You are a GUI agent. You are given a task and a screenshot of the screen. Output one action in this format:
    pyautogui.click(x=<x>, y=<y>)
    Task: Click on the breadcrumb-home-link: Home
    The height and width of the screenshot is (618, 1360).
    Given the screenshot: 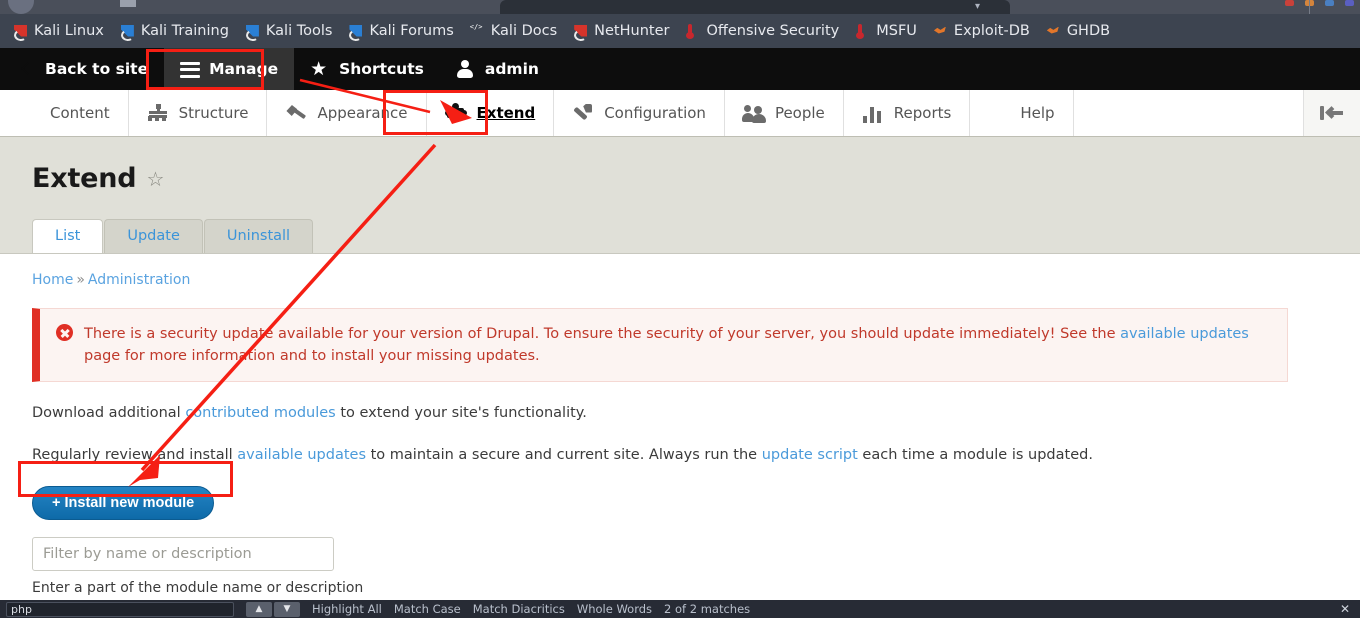 What is the action you would take?
    pyautogui.click(x=52, y=280)
    